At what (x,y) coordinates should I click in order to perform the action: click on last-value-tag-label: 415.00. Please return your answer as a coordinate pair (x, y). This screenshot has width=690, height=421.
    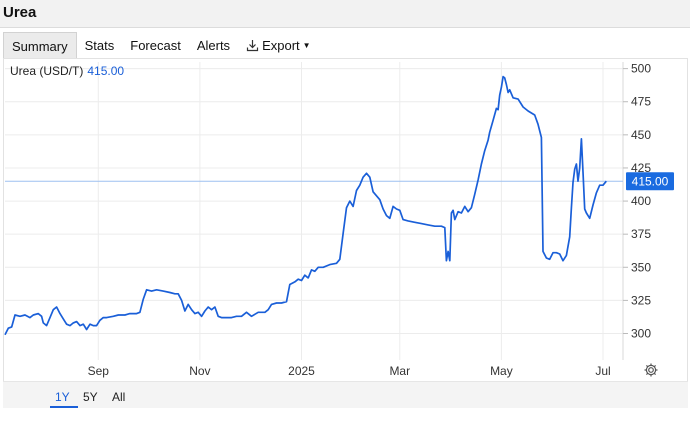
    Looking at the image, I should click on (650, 182).